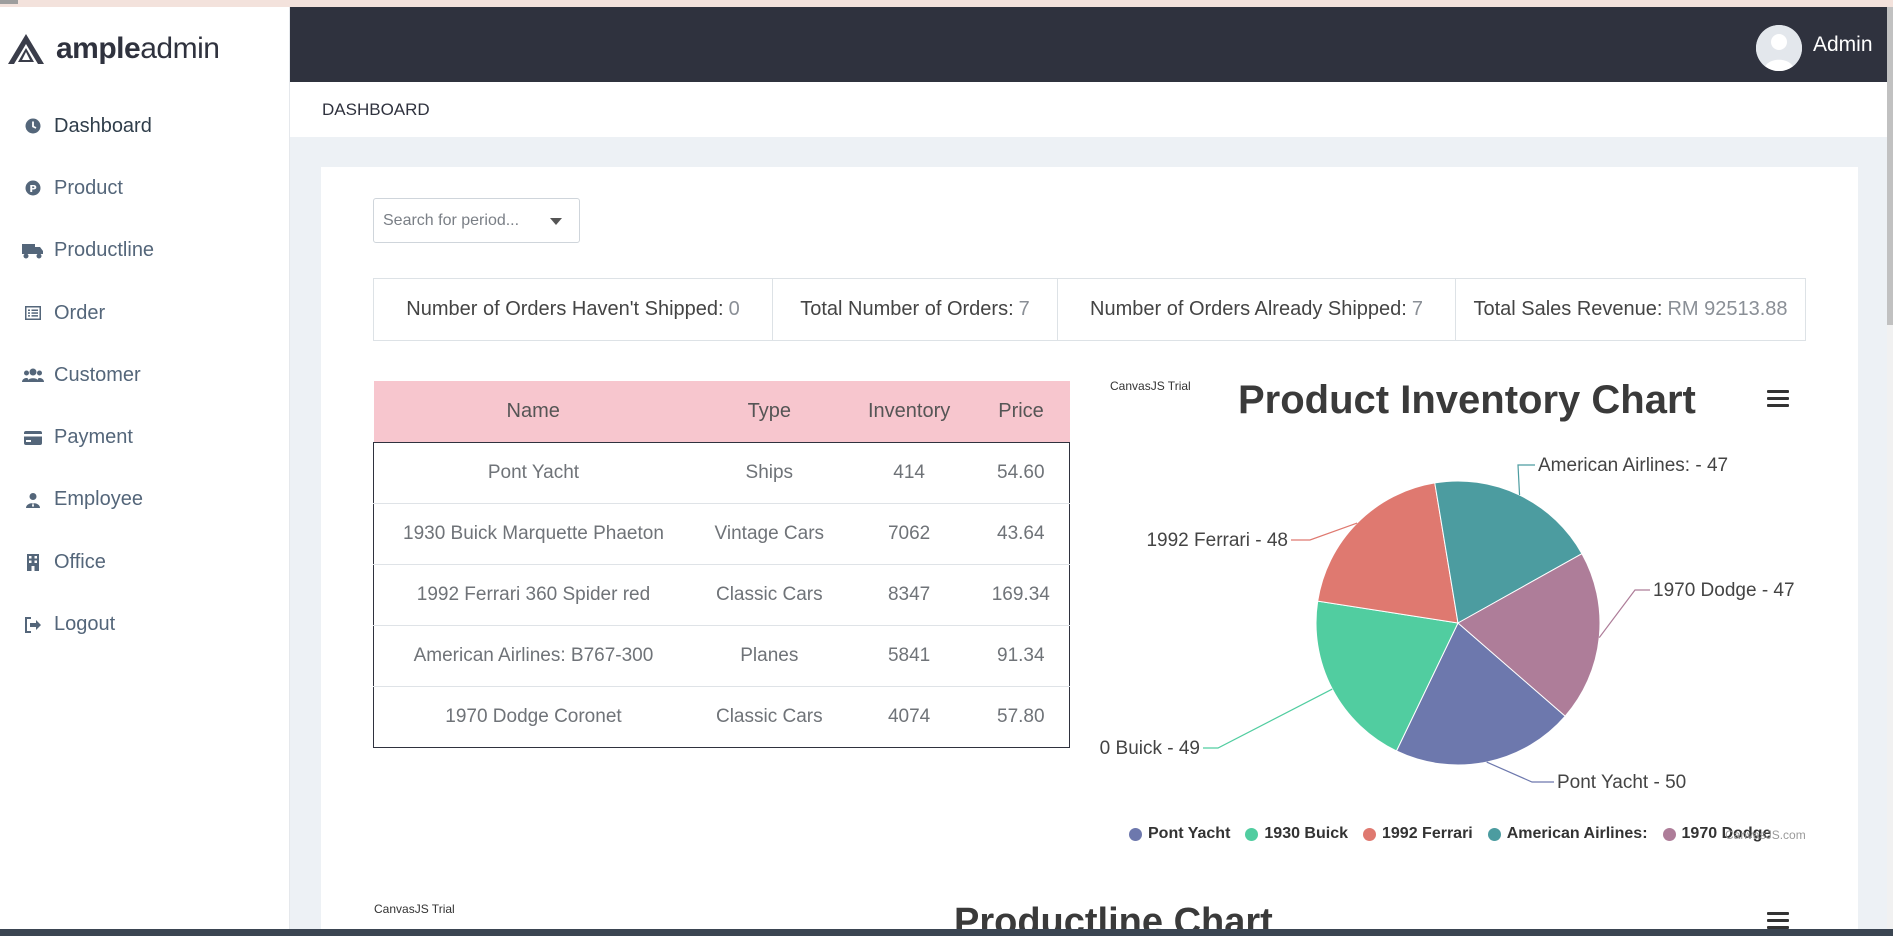  I want to click on cell-inventory: 4074, so click(909, 716).